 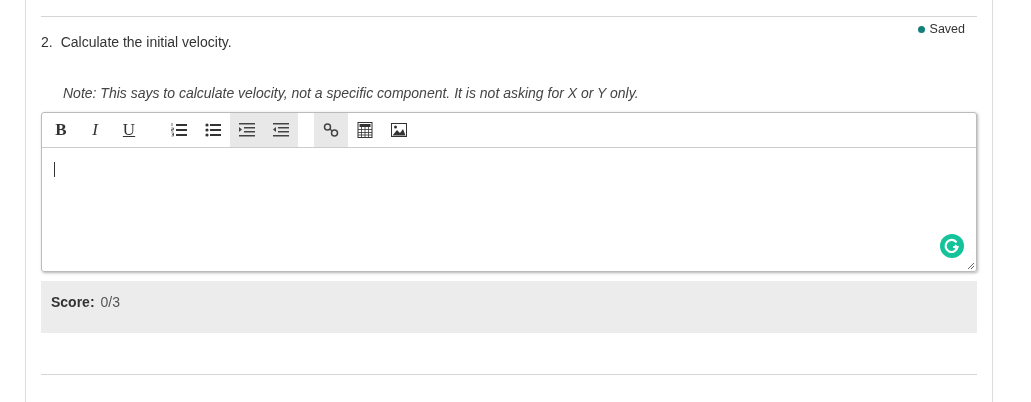 I want to click on text-cursor, so click(x=54, y=169).